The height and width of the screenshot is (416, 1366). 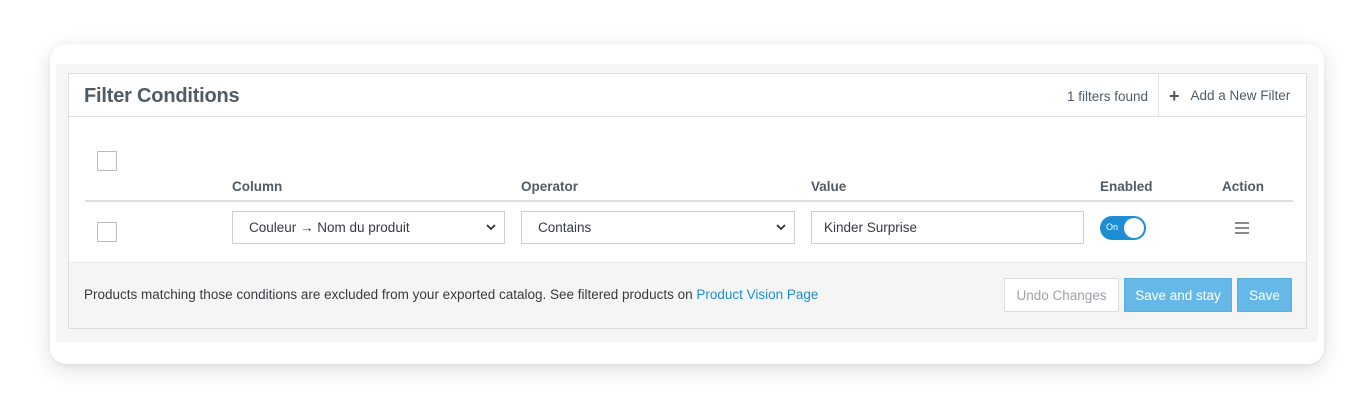 I want to click on toggle-label: On, so click(x=1112, y=227).